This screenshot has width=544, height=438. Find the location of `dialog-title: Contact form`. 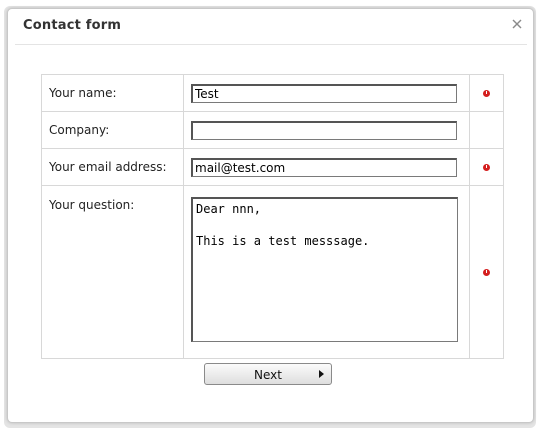

dialog-title: Contact form is located at coordinates (72, 25).